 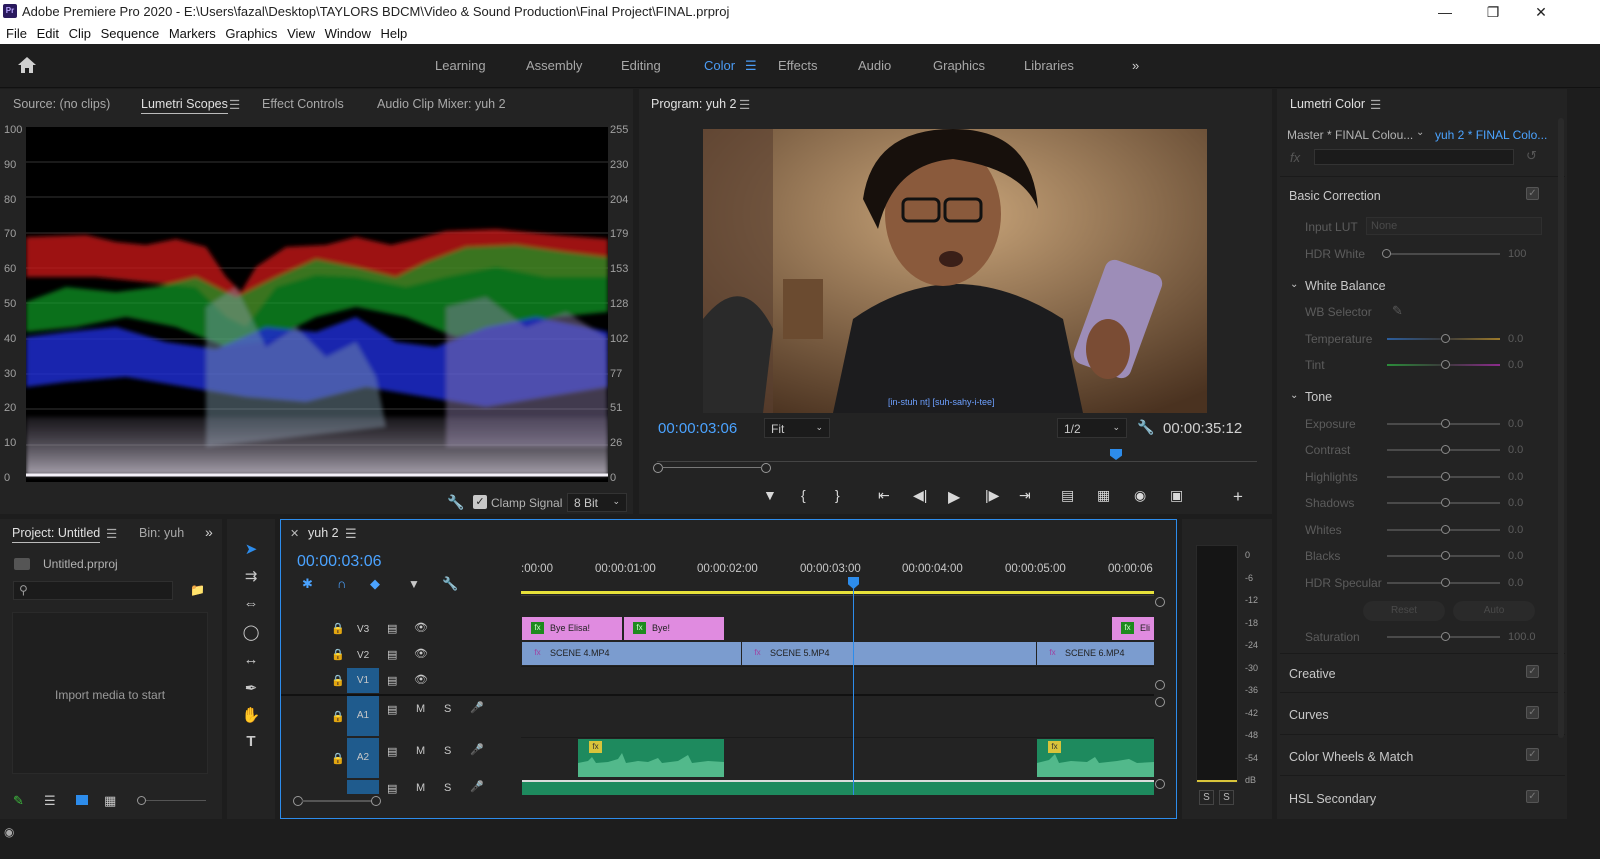 What do you see at coordinates (1176, 495) in the screenshot?
I see `compare-view-icon: ▣` at bounding box center [1176, 495].